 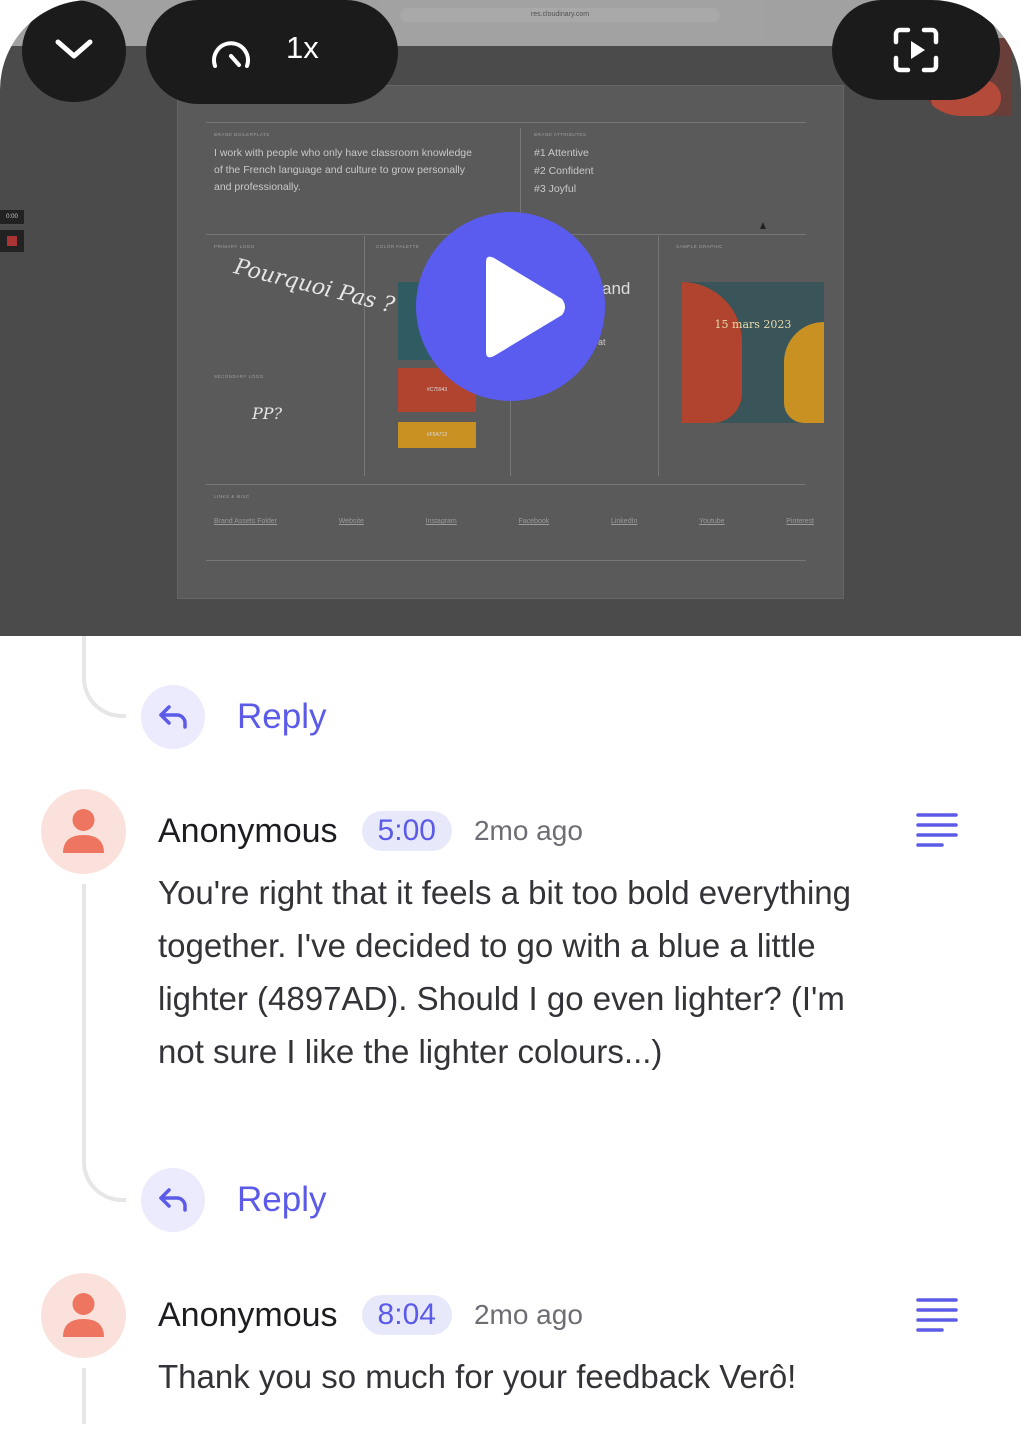 I want to click on fullscreen-button, so click(x=916, y=50).